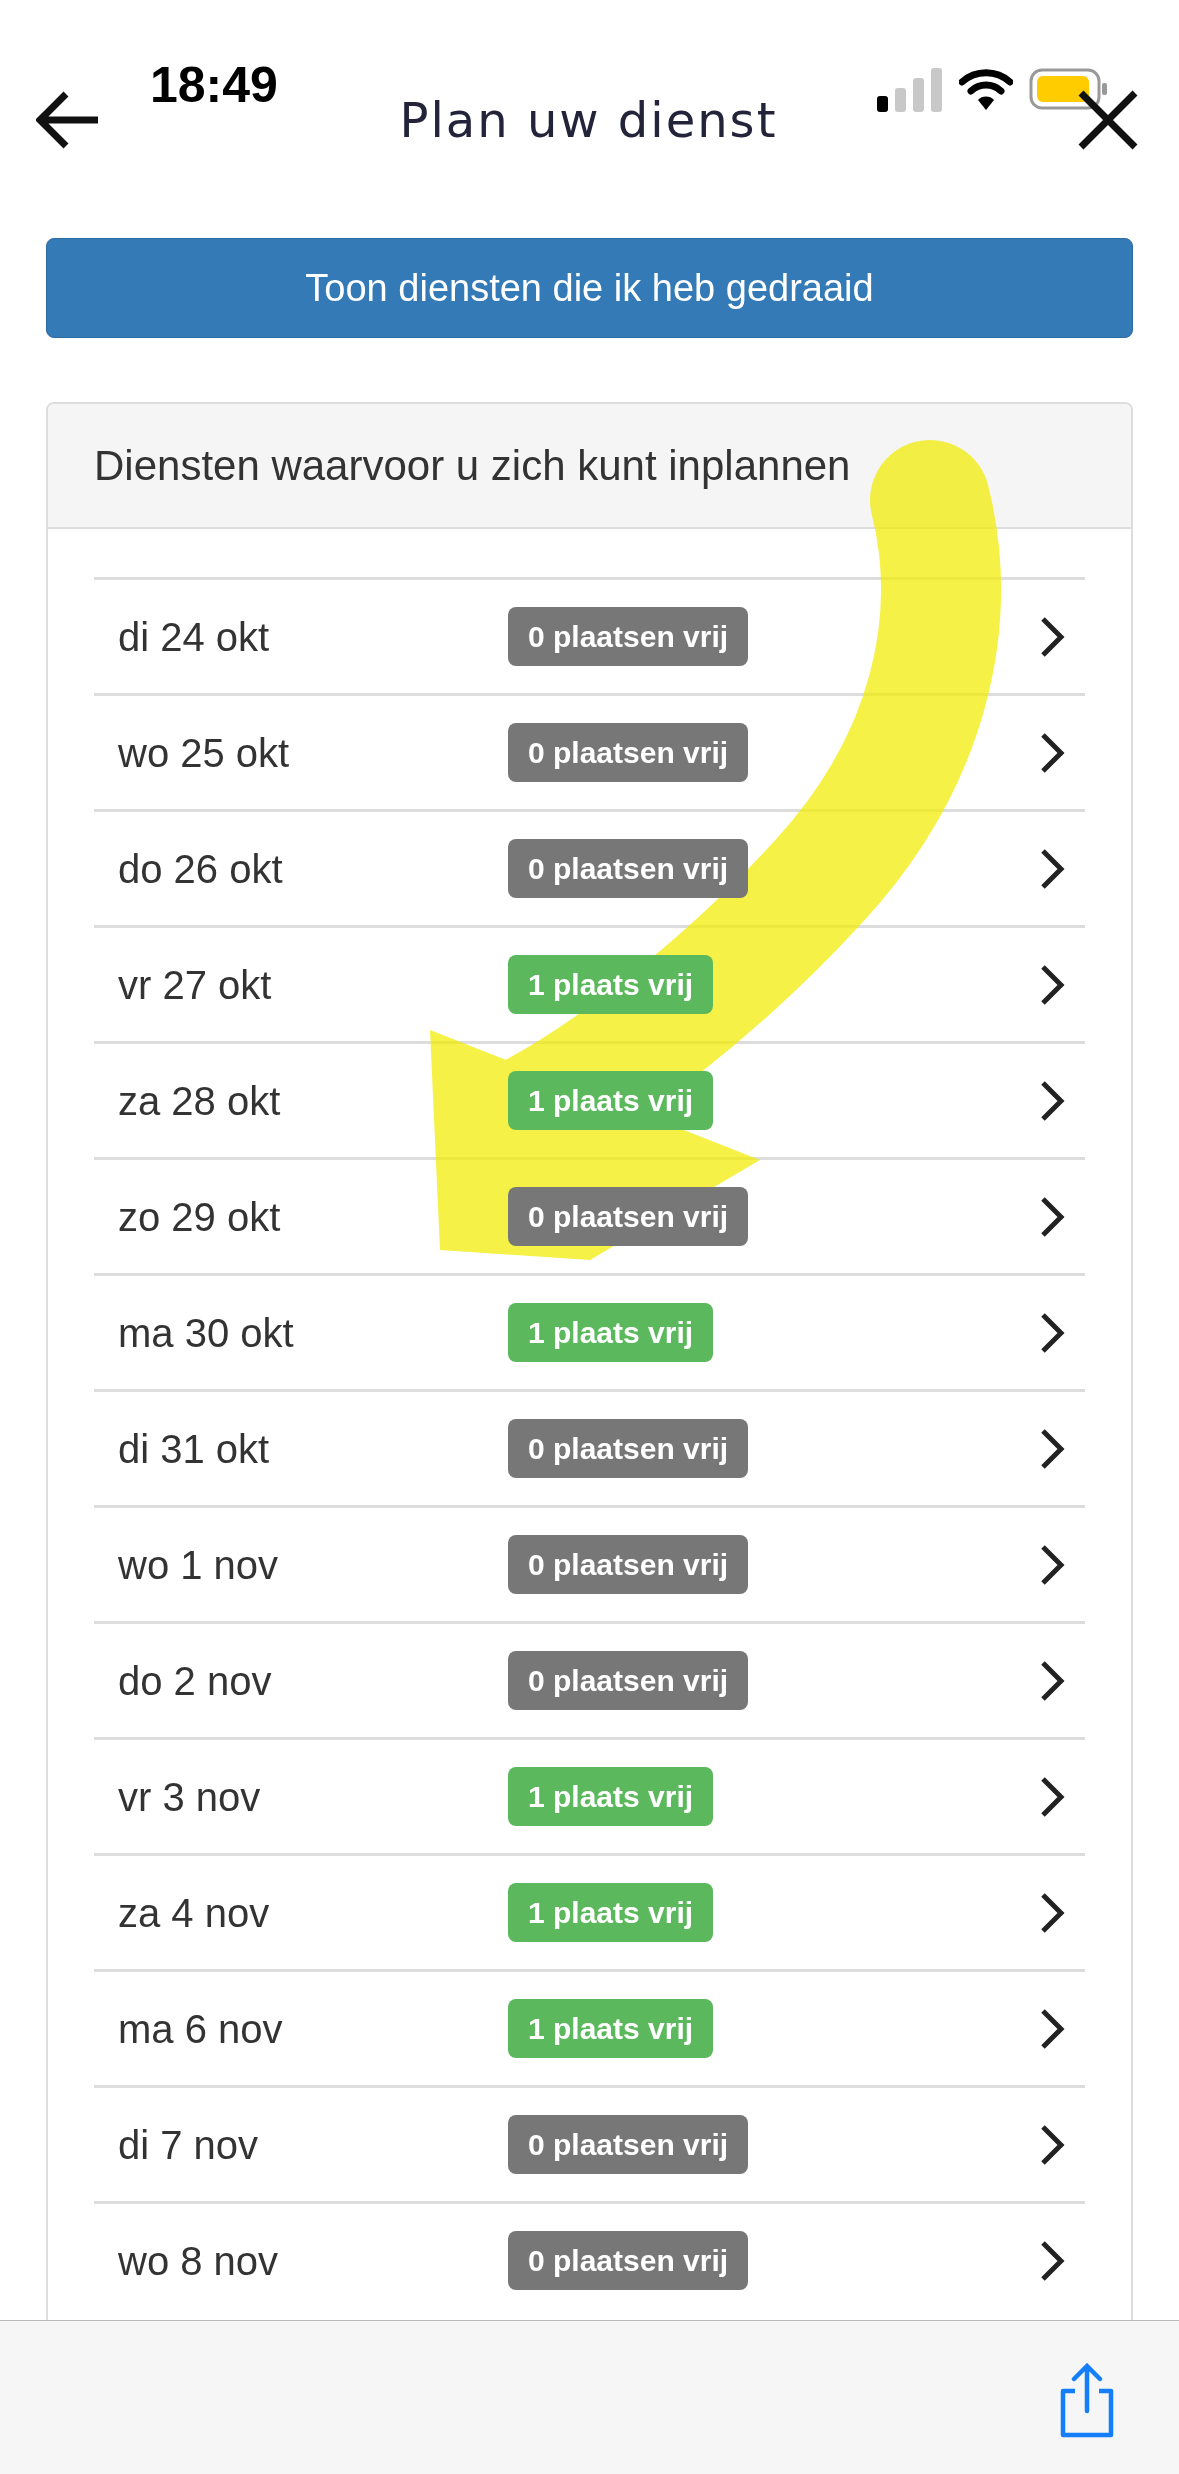 This screenshot has width=1179, height=2474. I want to click on date-label: do 26 okt, so click(201, 869).